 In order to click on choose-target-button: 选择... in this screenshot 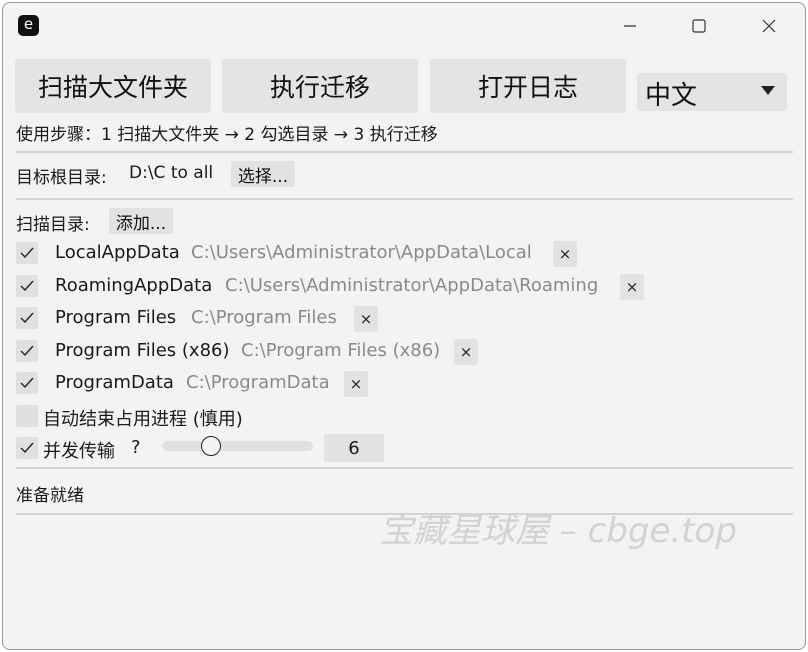, I will do `click(263, 174)`.